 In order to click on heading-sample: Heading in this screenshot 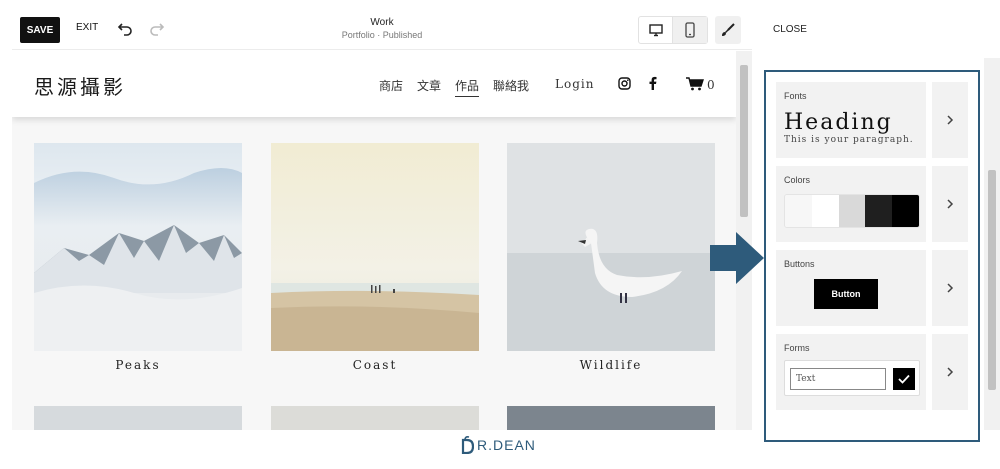, I will do `click(838, 122)`.